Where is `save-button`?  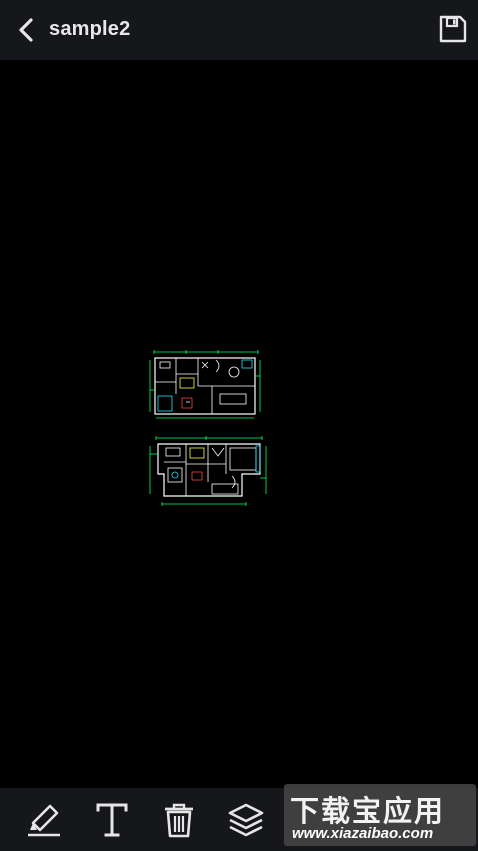
save-button is located at coordinates (453, 29).